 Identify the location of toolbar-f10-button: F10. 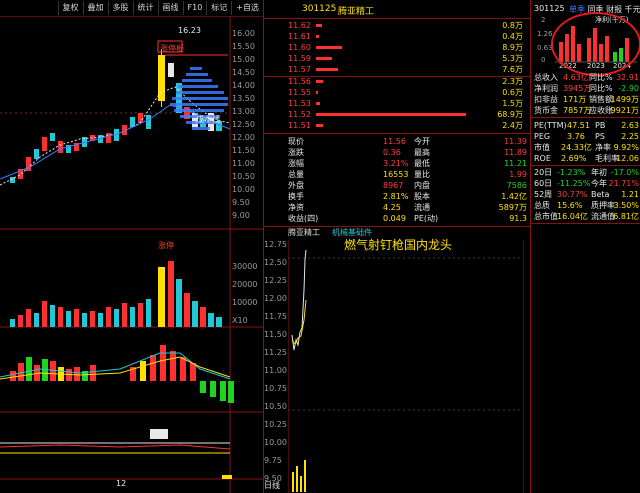
(194, 8).